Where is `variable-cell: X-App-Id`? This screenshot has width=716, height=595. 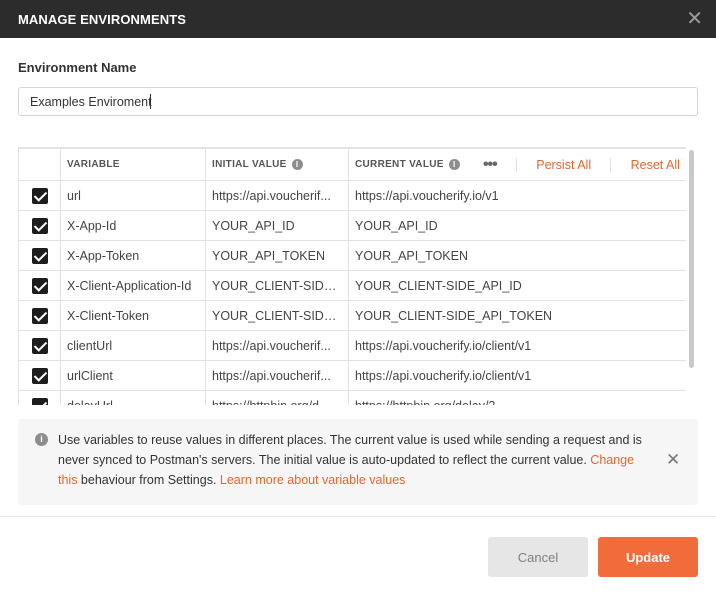
variable-cell: X-App-Id is located at coordinates (133, 225).